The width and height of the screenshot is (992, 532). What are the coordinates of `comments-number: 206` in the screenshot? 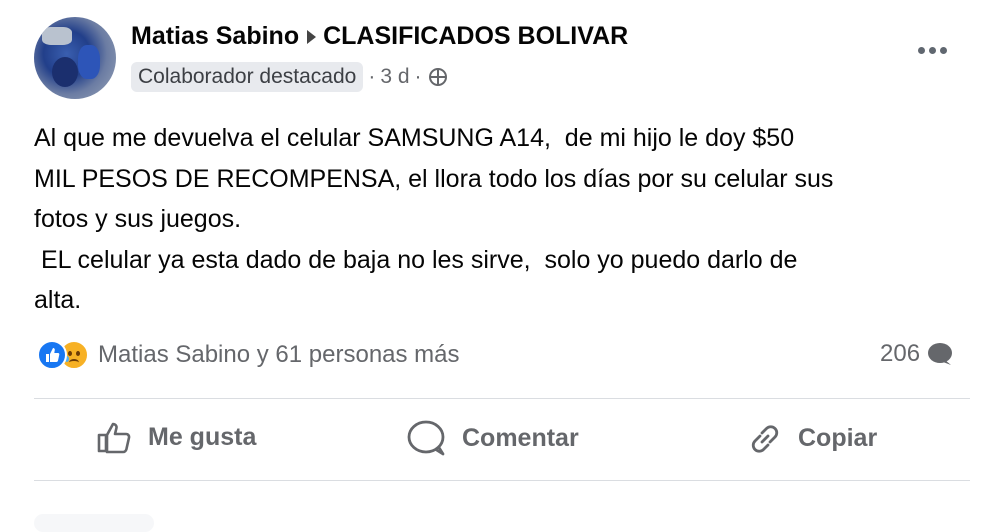 It's located at (900, 353).